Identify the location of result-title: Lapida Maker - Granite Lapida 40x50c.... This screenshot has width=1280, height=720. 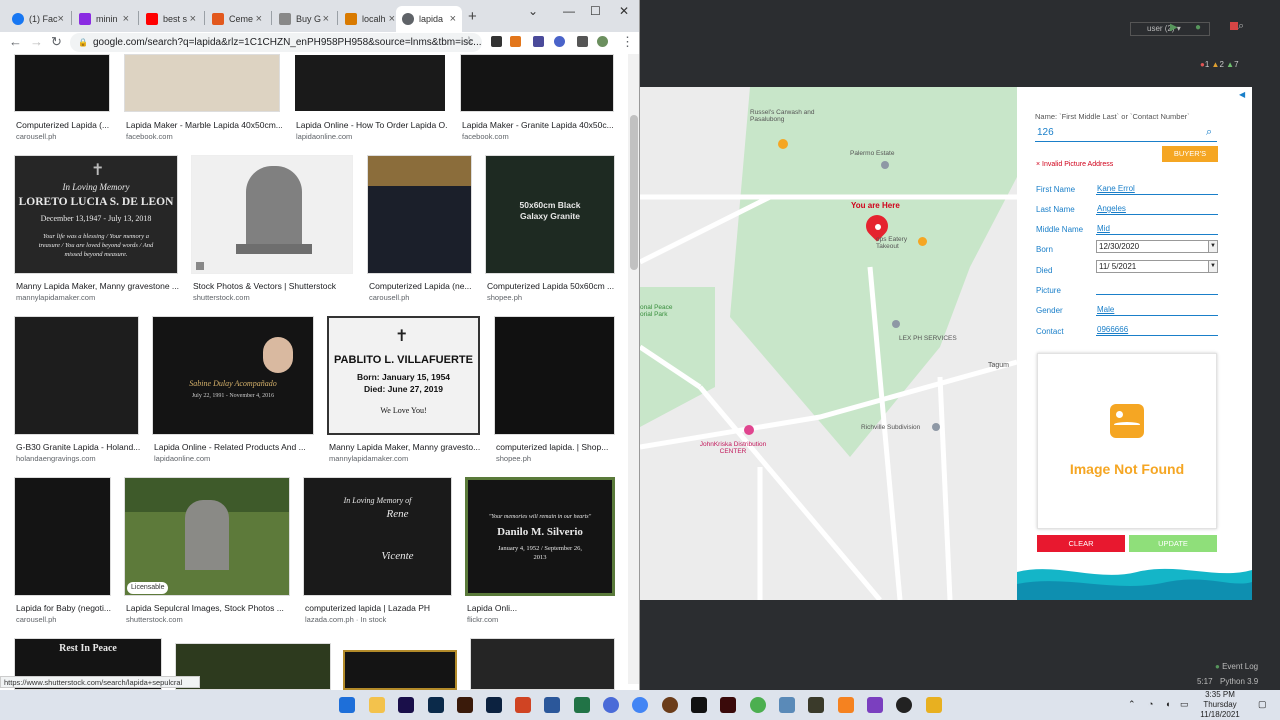
(539, 125).